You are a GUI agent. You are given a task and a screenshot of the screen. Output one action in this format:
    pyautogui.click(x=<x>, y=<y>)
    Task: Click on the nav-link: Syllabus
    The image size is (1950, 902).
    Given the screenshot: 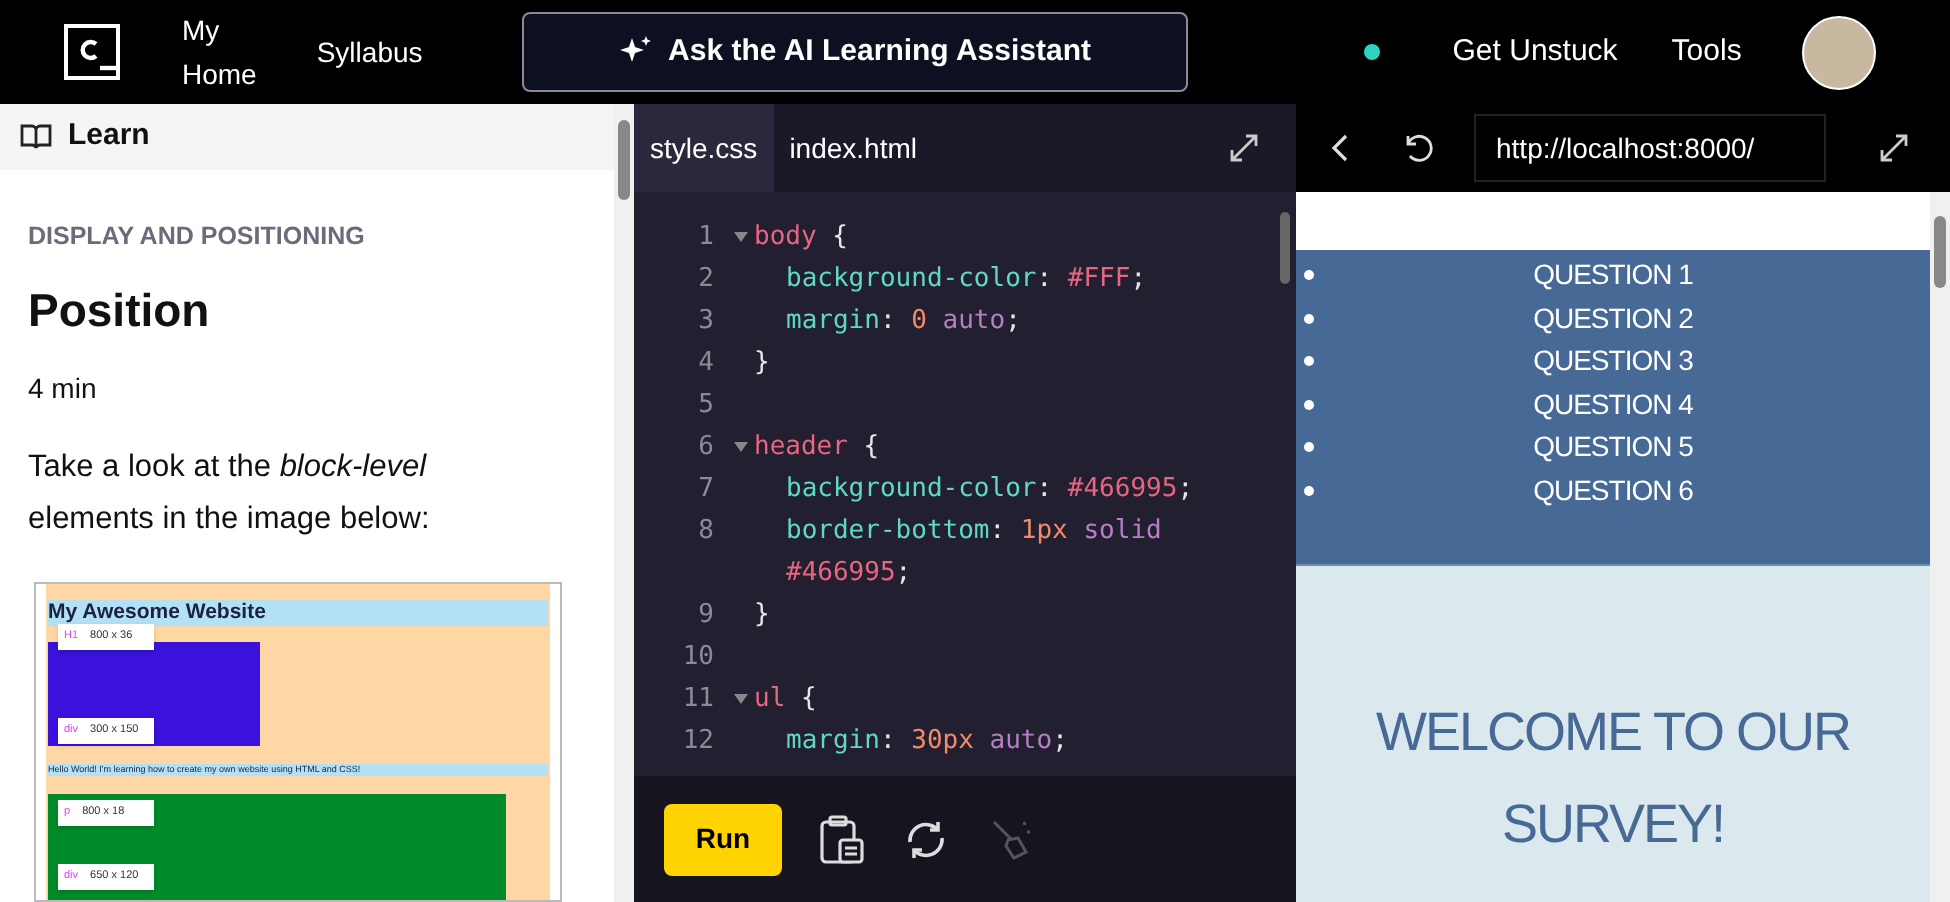 What is the action you would take?
    pyautogui.click(x=369, y=52)
    